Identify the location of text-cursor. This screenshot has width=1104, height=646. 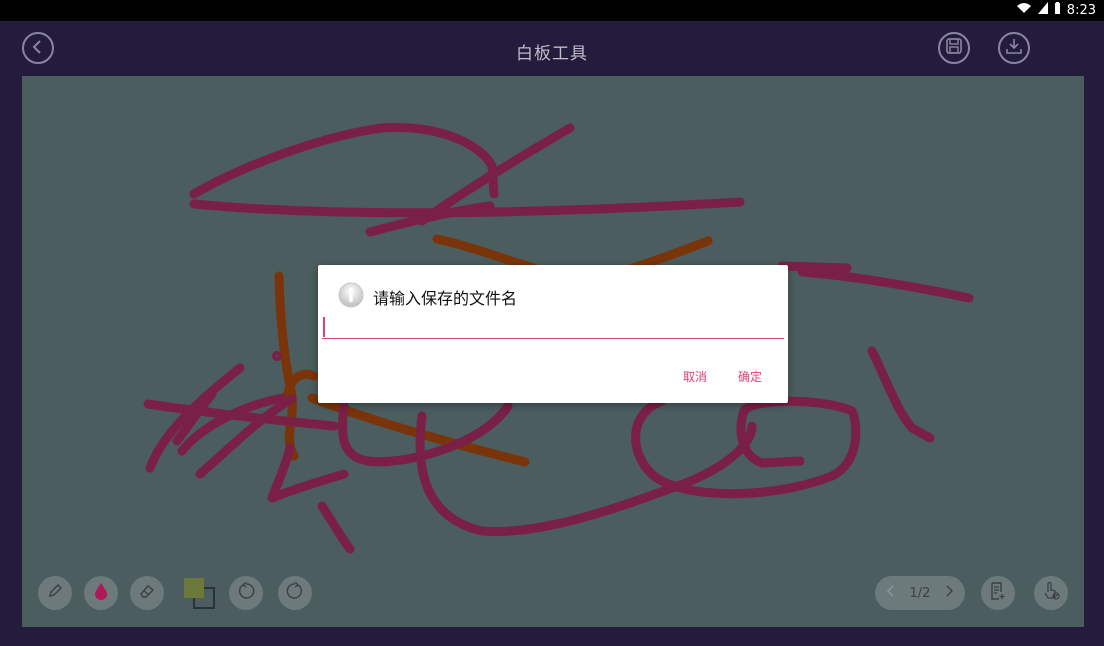
(324, 327).